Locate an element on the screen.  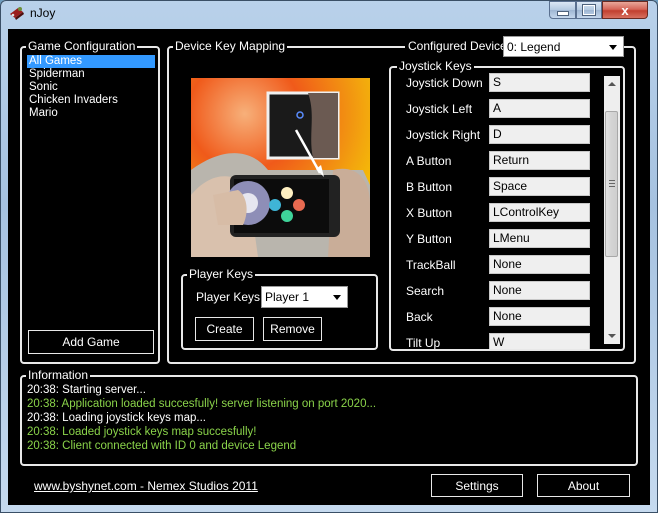
website-link: www.byshynet.com - Nemex Studios 2011 is located at coordinates (146, 486).